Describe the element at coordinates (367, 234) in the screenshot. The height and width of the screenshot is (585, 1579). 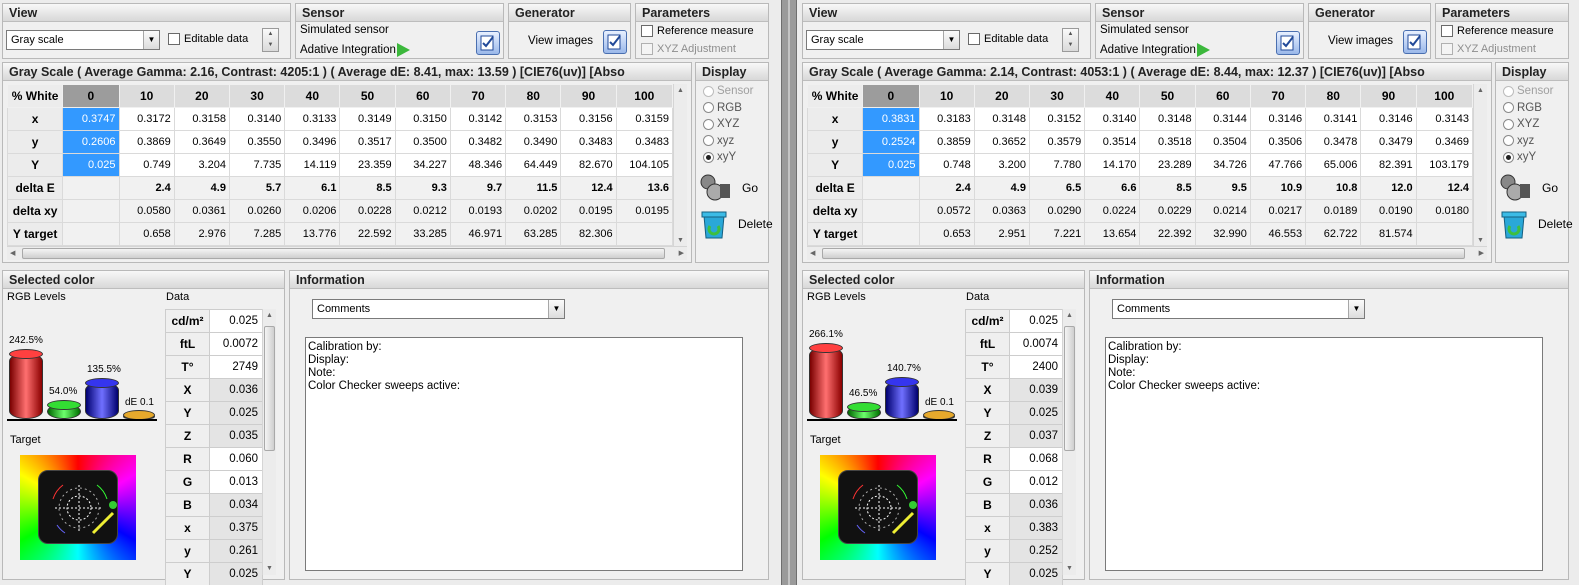
I see `table-cell: 22.592` at that location.